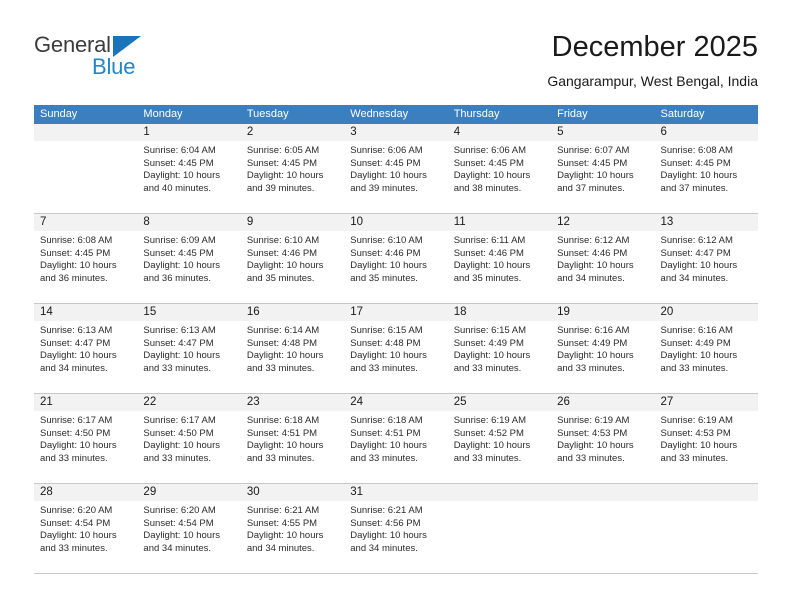 The width and height of the screenshot is (792, 612). What do you see at coordinates (654, 47) in the screenshot?
I see `page-title: December 2025` at bounding box center [654, 47].